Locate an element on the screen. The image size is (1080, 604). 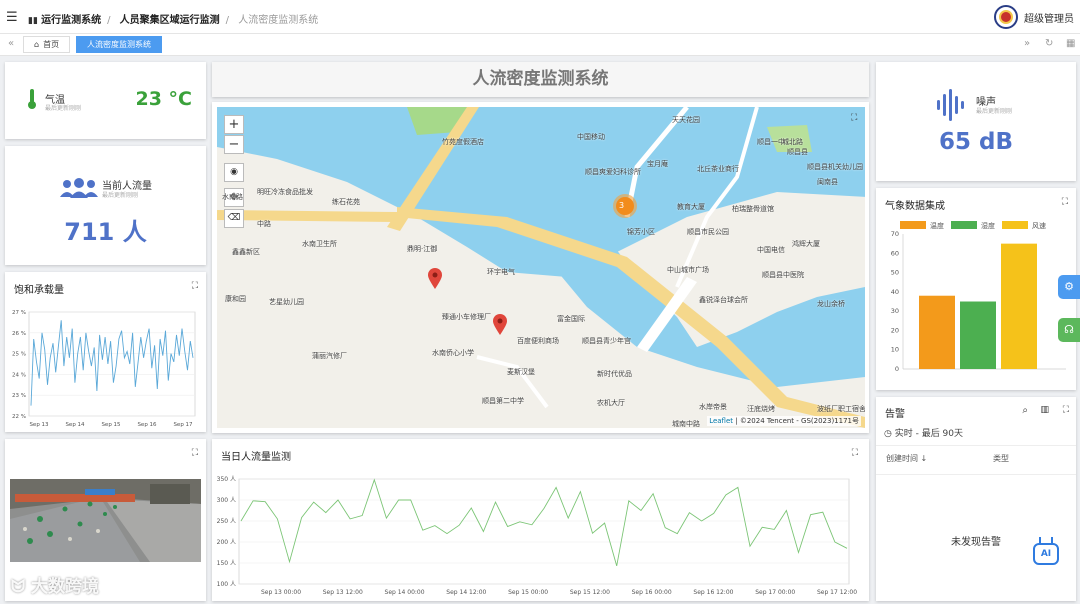
gear-icon: ⚙ is located at coordinates (1069, 286).